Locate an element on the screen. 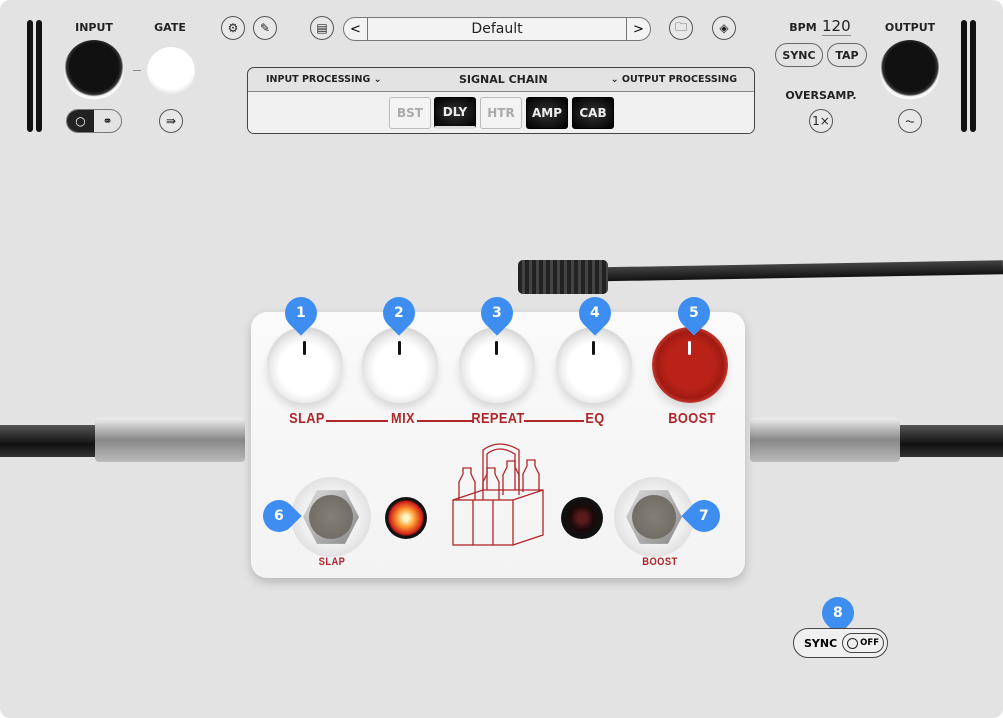  input-processing-dropdown: INPUT PROCESSING ⌄ is located at coordinates (324, 79).